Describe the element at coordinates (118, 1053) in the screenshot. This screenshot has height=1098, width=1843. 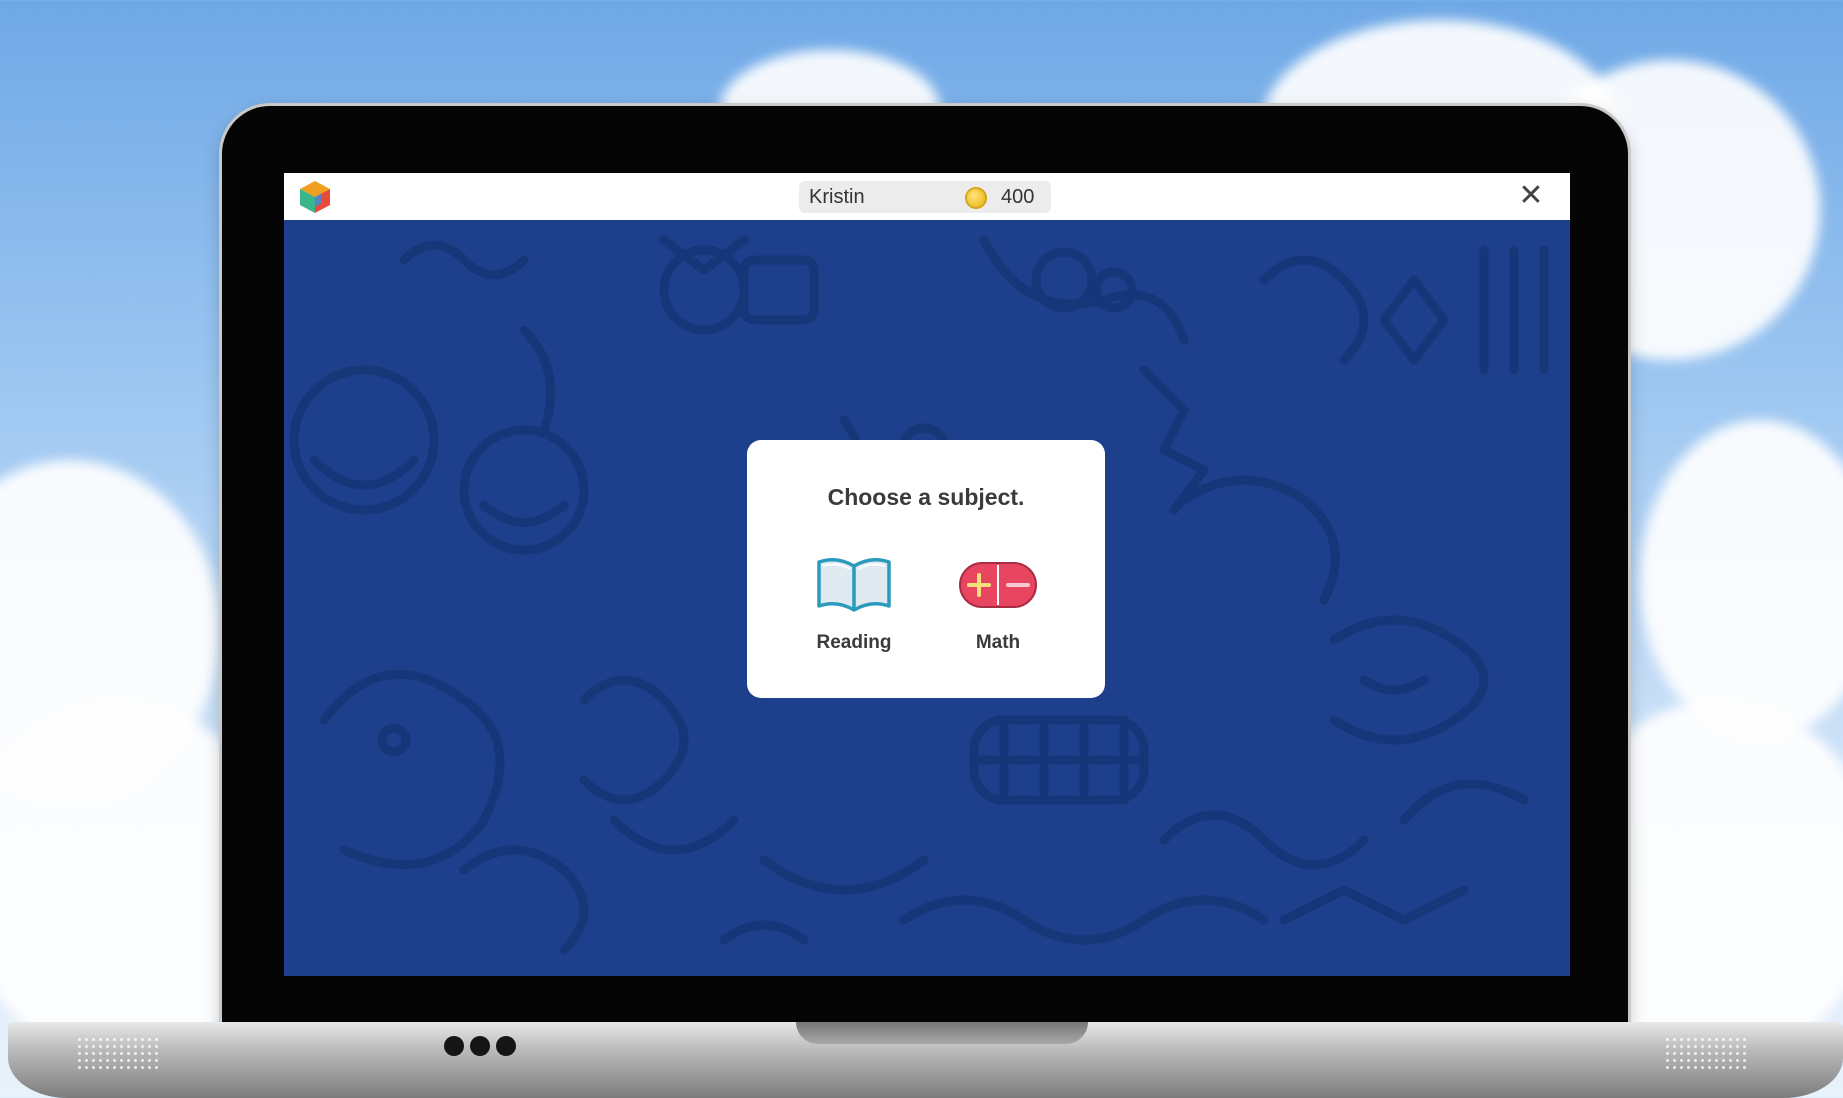
I see `speaker-grille-left` at that location.